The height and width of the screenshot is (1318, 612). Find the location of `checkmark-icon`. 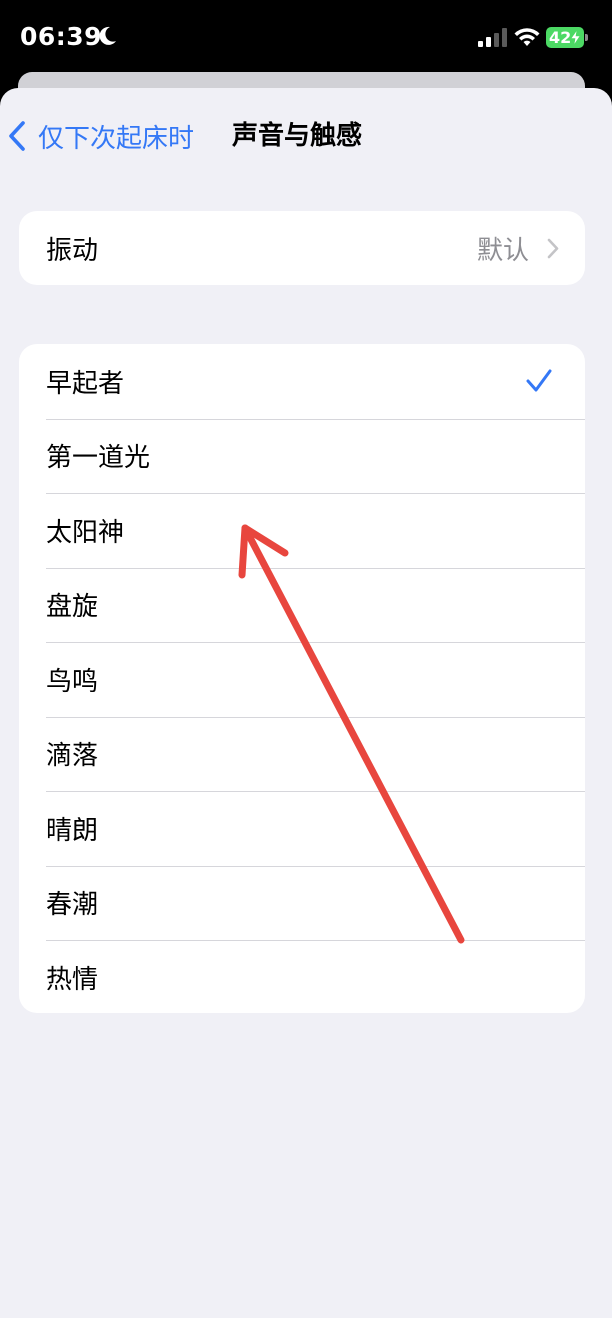

checkmark-icon is located at coordinates (539, 380).